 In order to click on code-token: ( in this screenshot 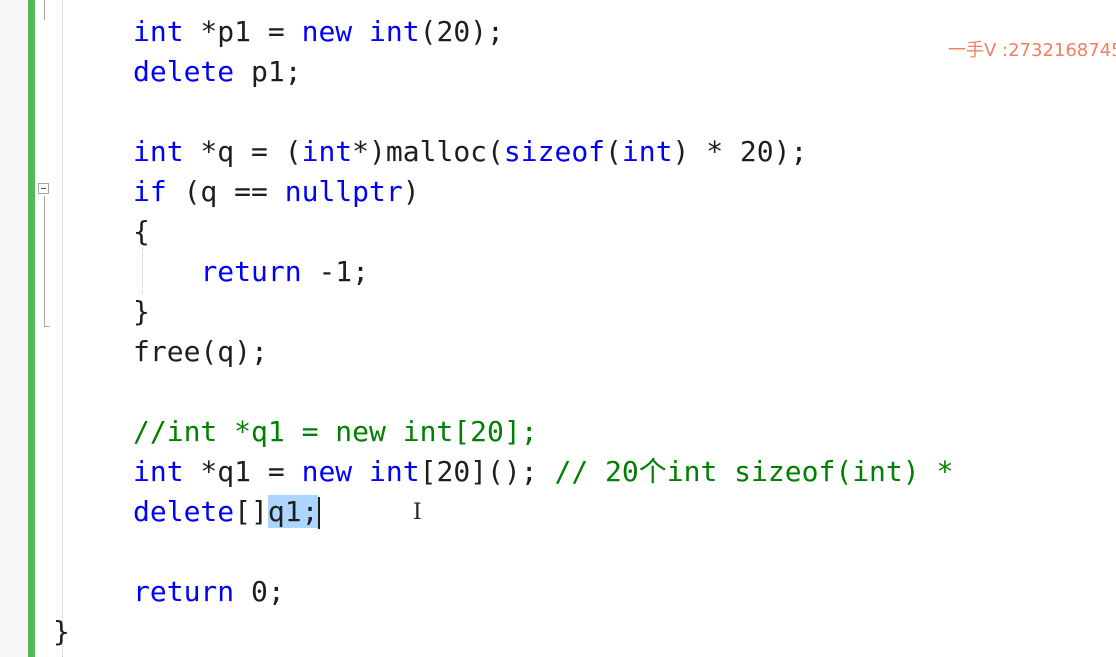, I will do `click(613, 151)`.